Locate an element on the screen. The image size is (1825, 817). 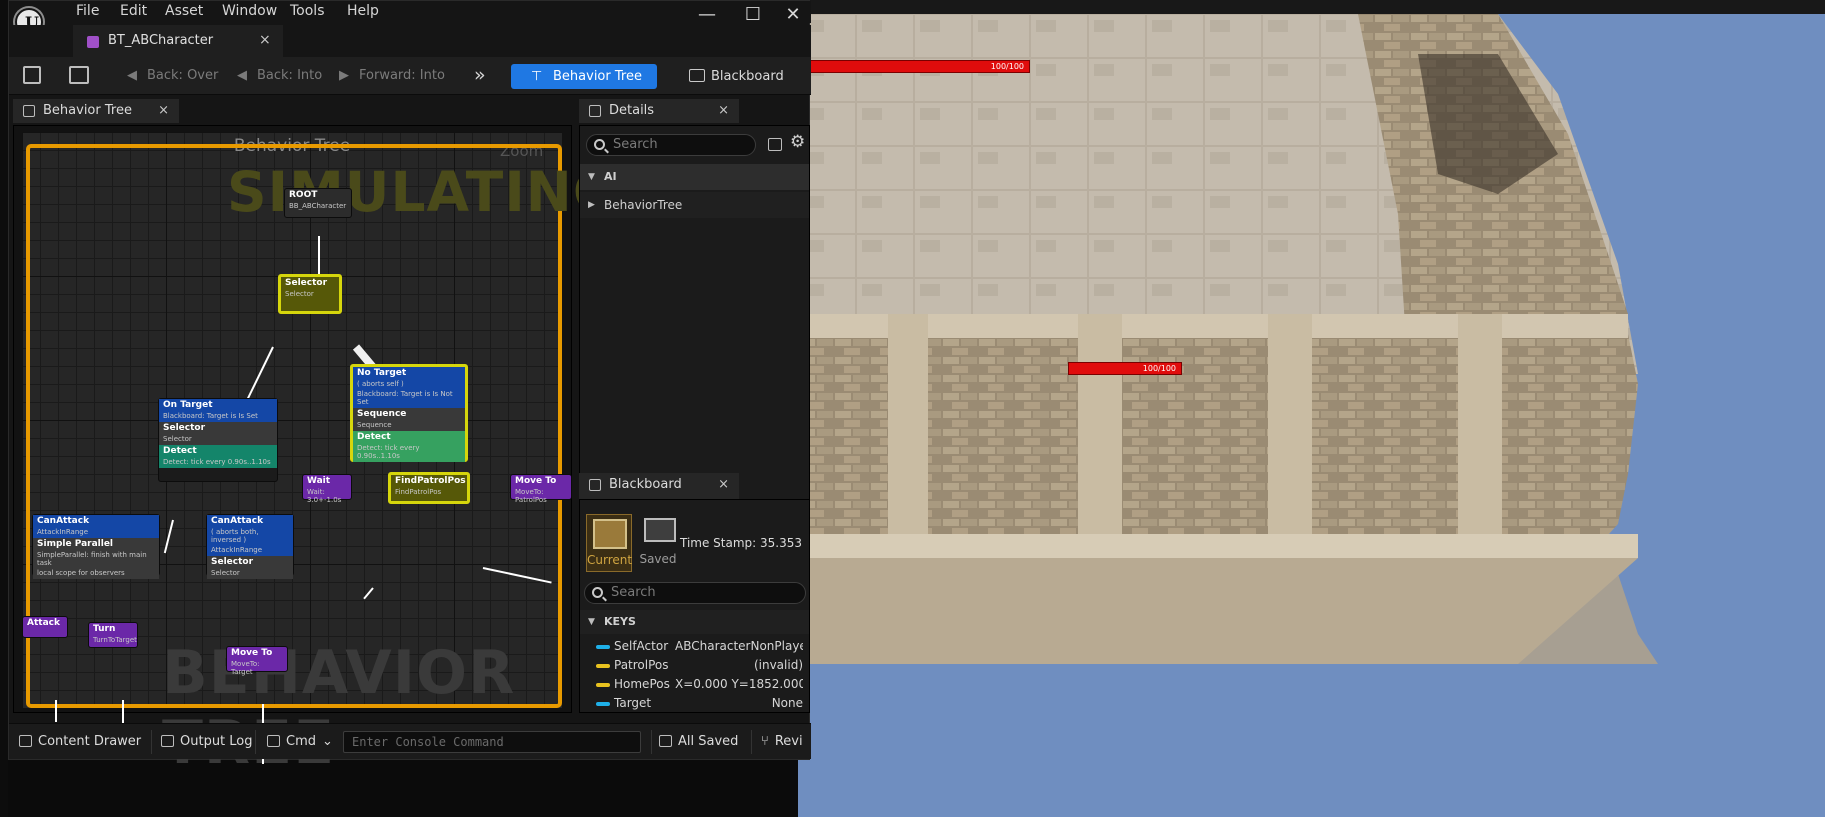
details-search-input: Search is located at coordinates (671, 145).